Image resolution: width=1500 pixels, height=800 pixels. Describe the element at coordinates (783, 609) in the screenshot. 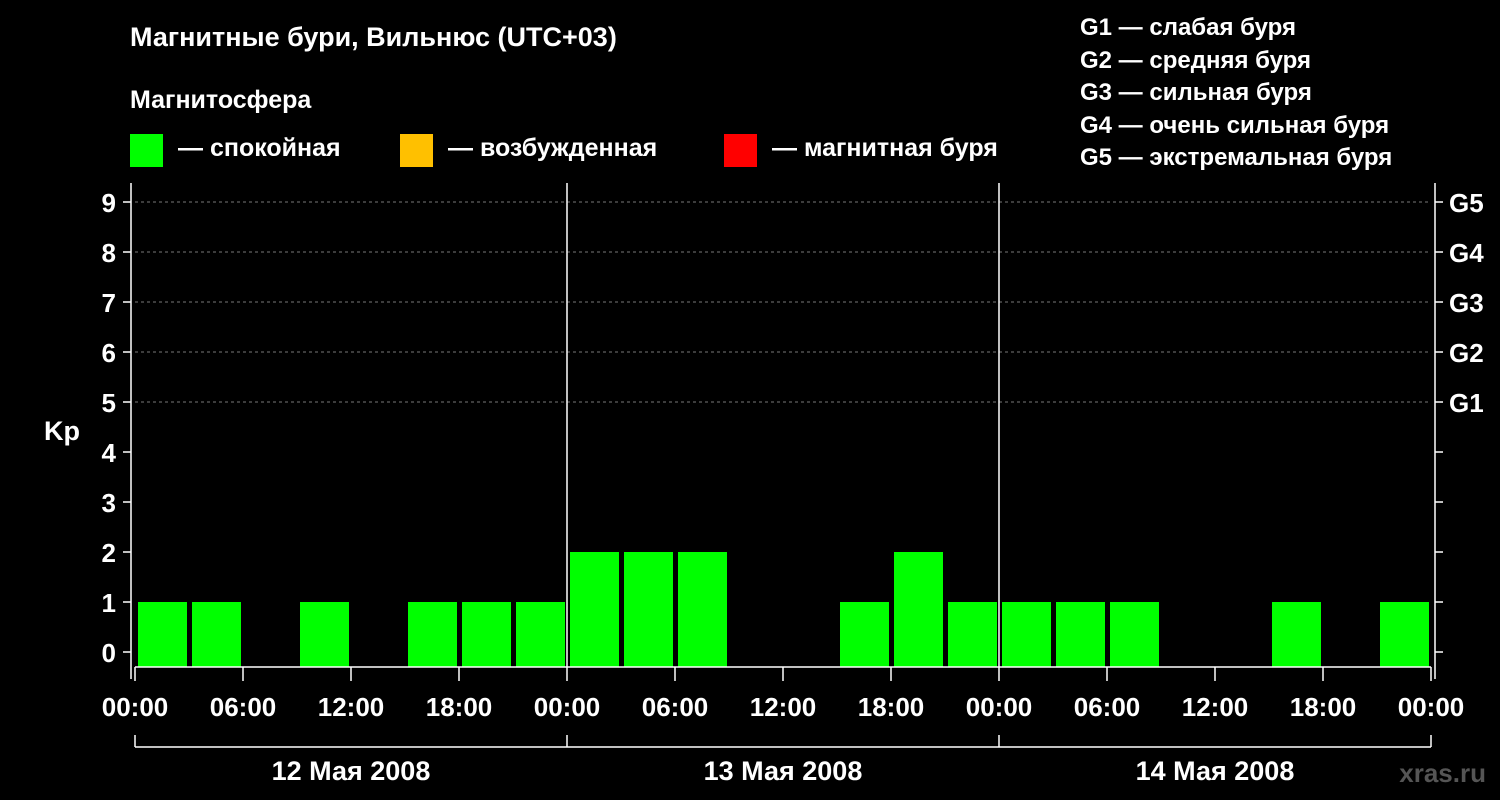

I see `bar-layer` at that location.